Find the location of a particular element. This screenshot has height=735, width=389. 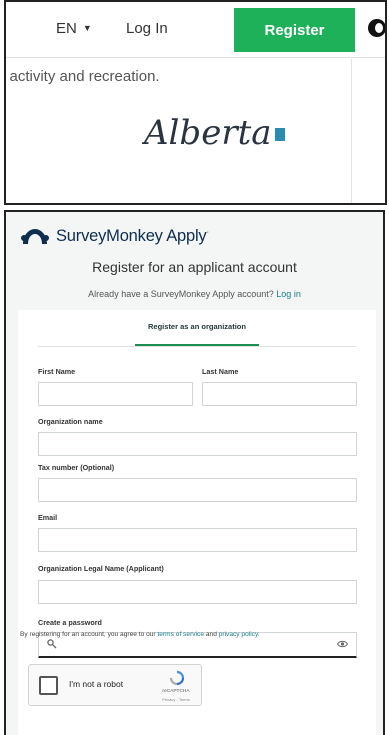

key-icon is located at coordinates (52, 644).